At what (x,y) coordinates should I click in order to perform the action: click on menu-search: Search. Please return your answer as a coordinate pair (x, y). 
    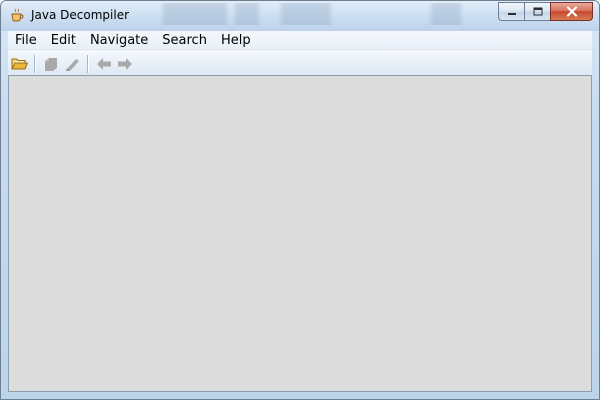
    Looking at the image, I should click on (184, 41).